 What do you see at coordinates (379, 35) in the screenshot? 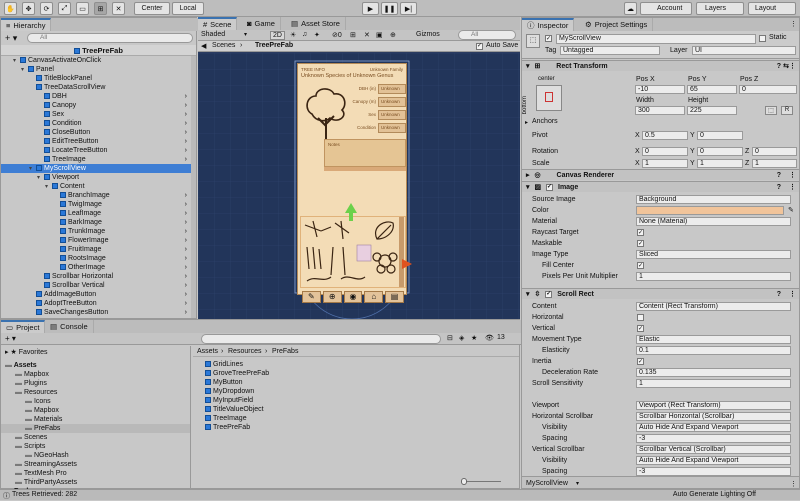
I see `camera-icon: ▣` at bounding box center [379, 35].